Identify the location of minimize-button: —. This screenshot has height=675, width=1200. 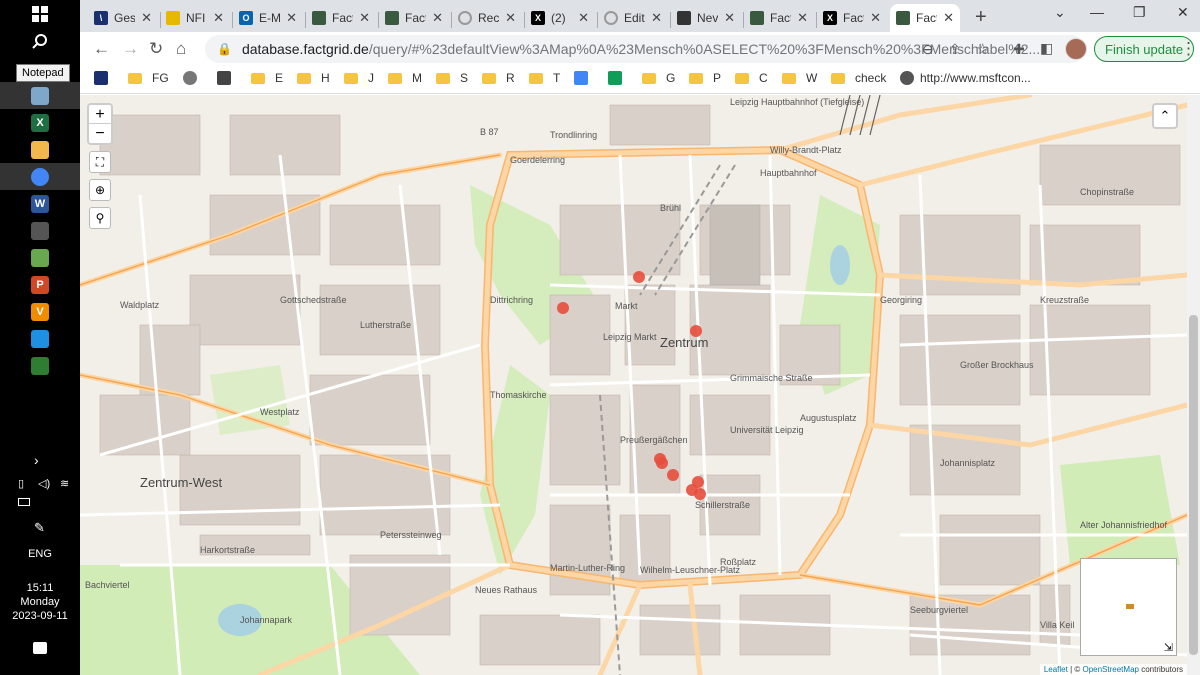
(1097, 12).